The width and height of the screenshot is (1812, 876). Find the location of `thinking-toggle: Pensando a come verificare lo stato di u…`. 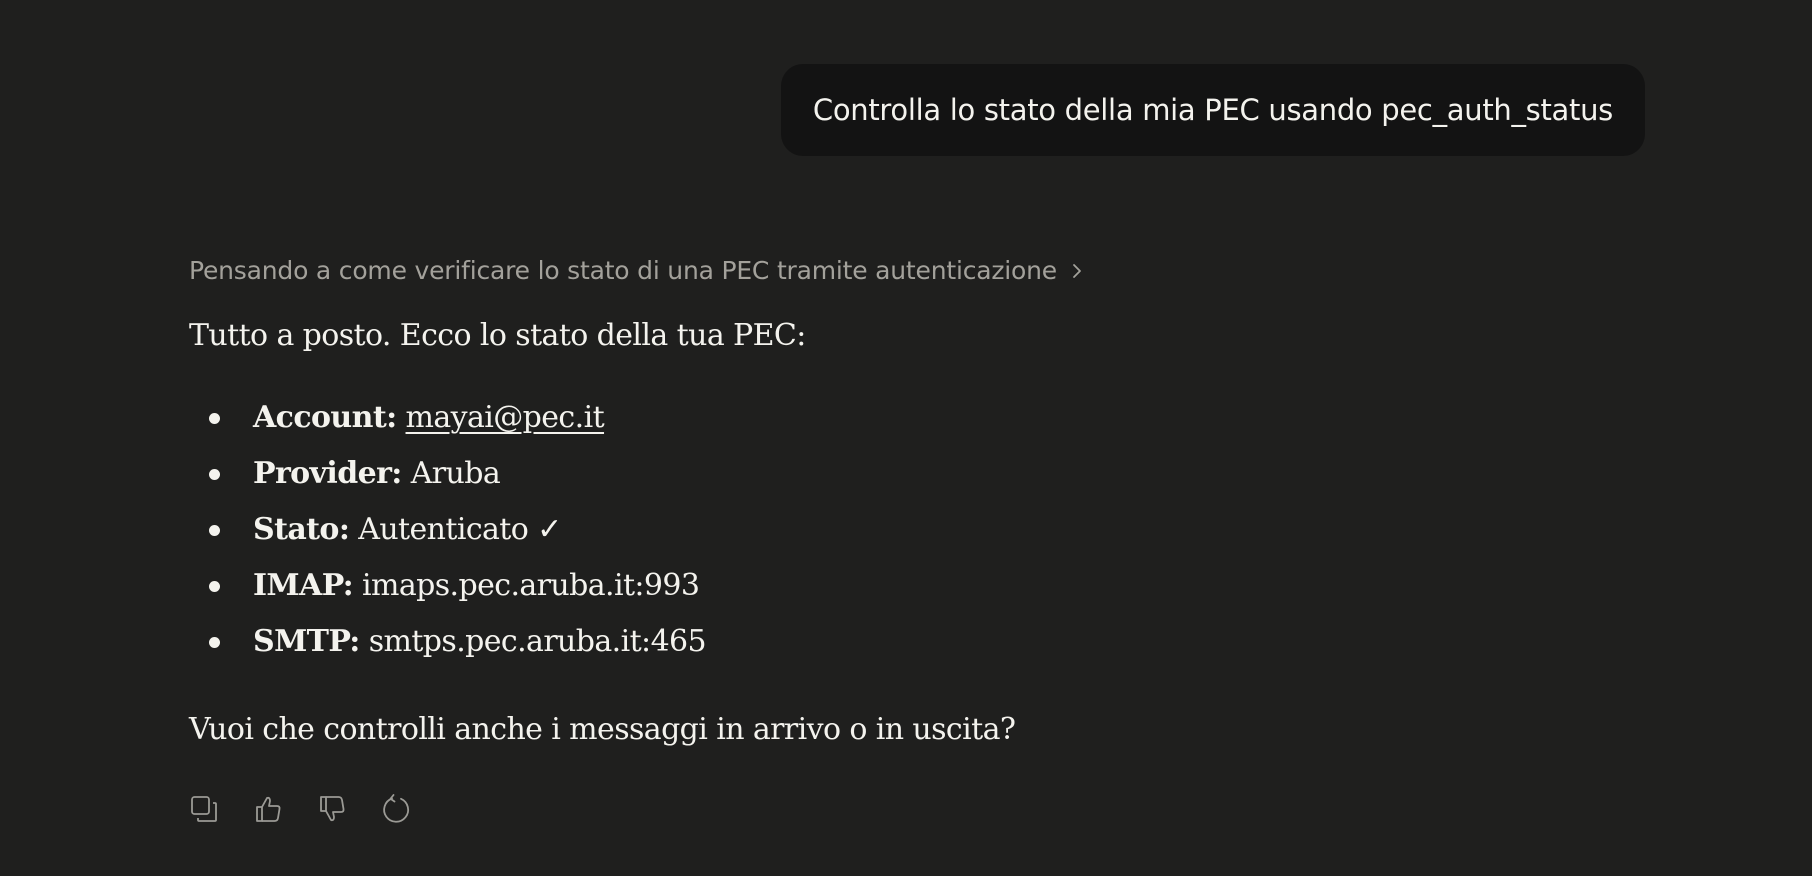

thinking-toggle: Pensando a come verificare lo stato di u… is located at coordinates (636, 270).